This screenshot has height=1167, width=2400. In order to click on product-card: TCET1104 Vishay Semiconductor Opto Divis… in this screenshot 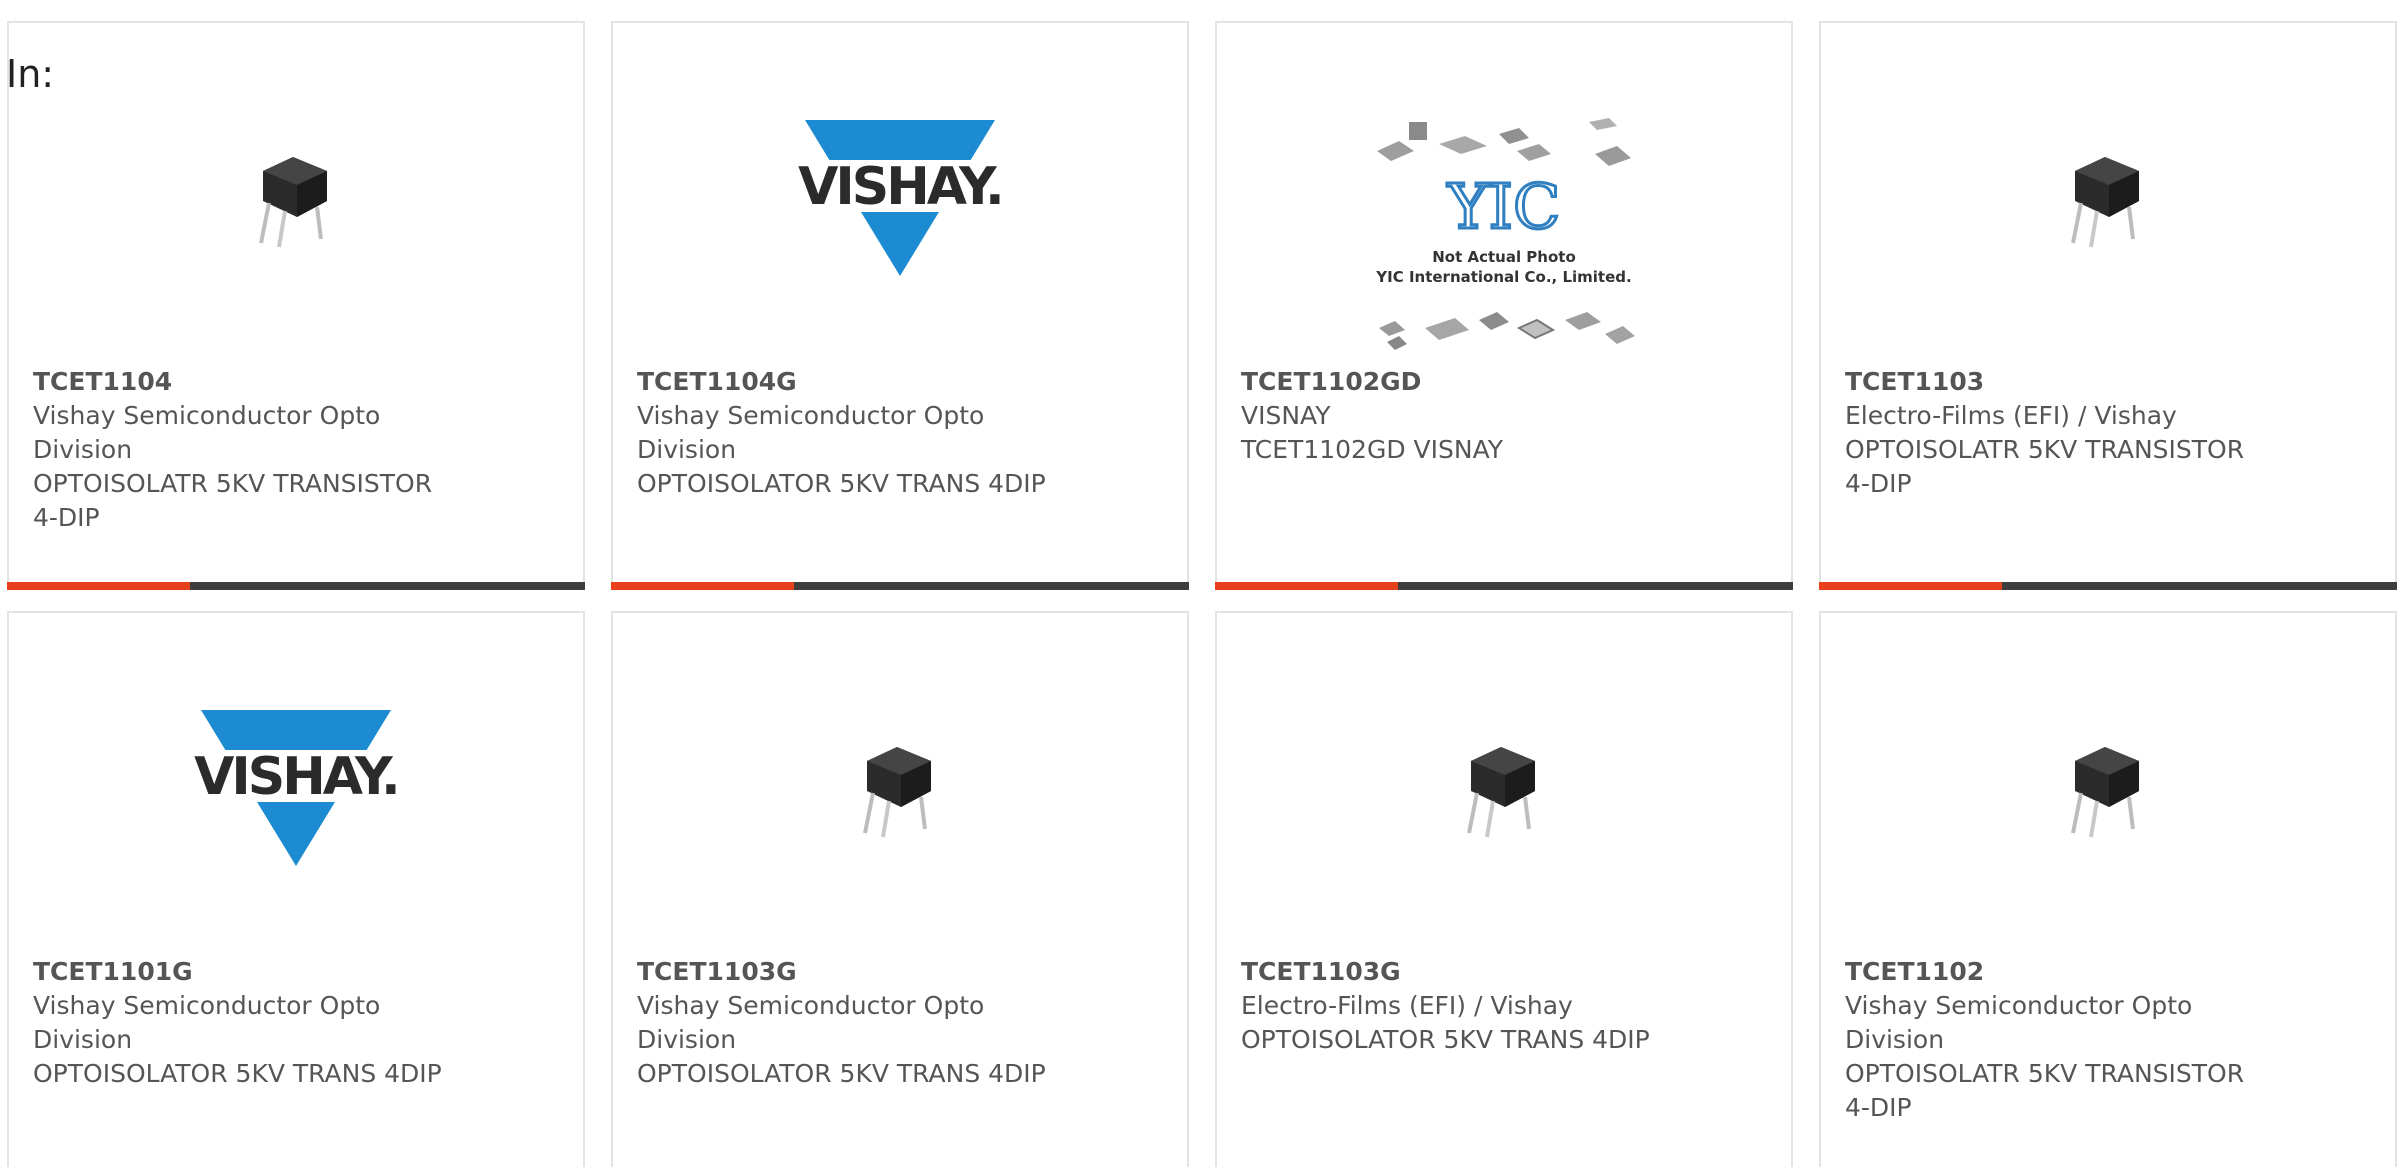, I will do `click(296, 305)`.